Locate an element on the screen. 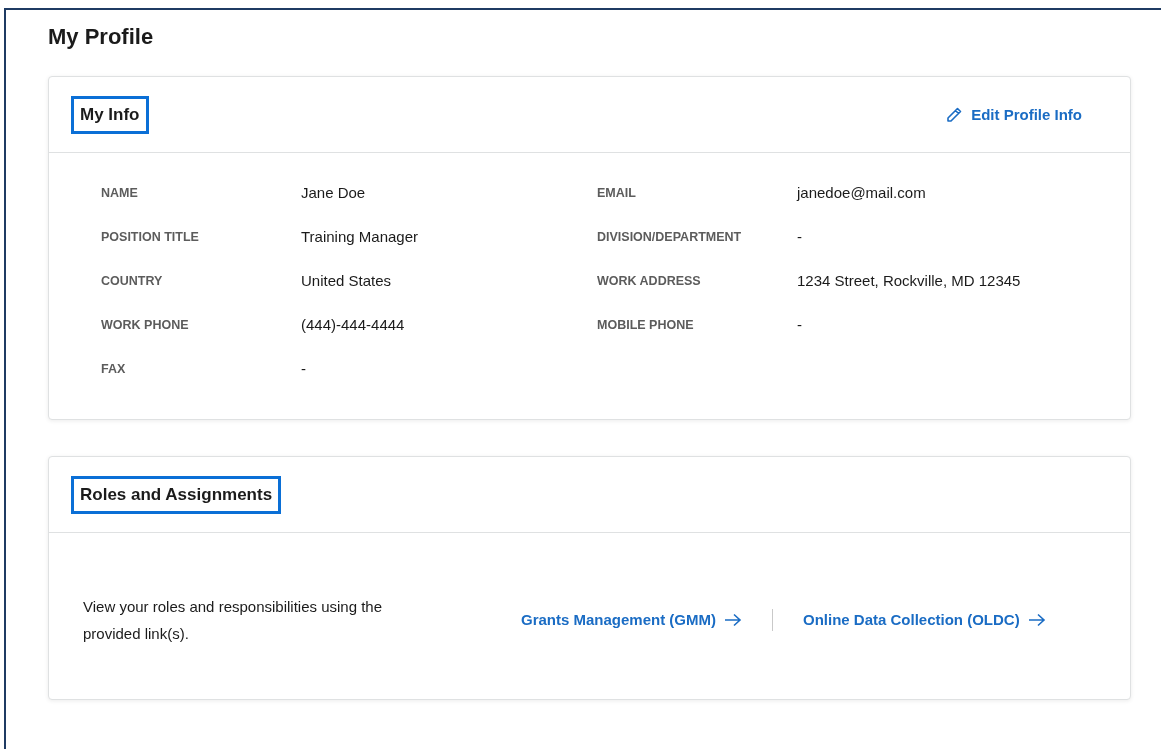 The height and width of the screenshot is (749, 1161). edit-profile-link: Edit Profile Info is located at coordinates (1013, 115).